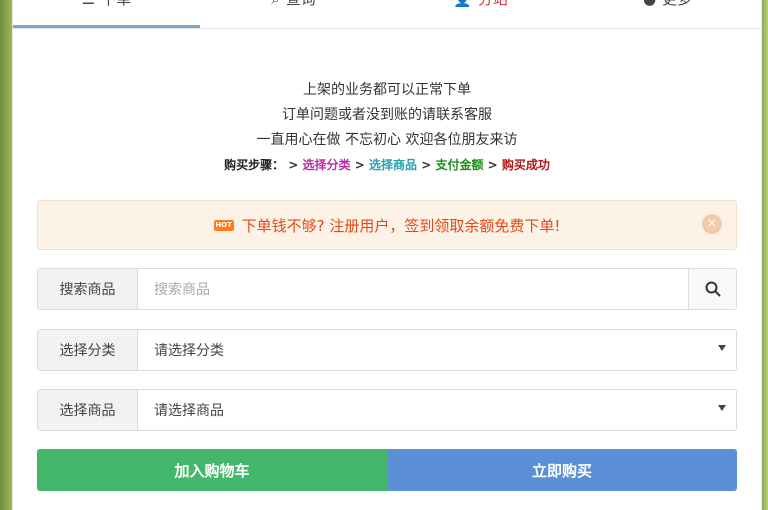 The height and width of the screenshot is (510, 768). What do you see at coordinates (88, 289) in the screenshot?
I see `search-label: 搜索商品` at bounding box center [88, 289].